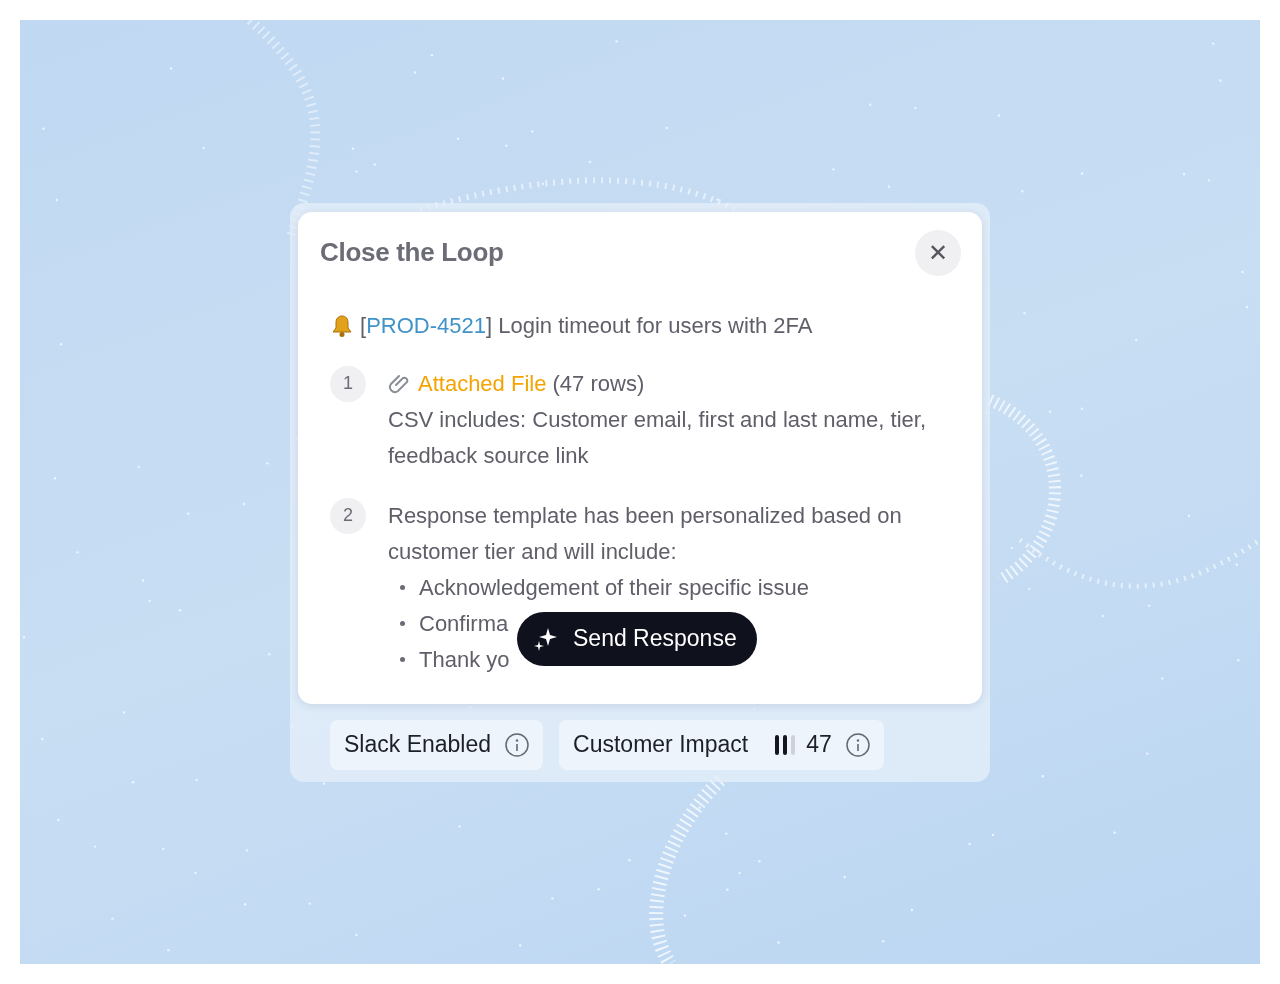 The height and width of the screenshot is (984, 1280). I want to click on step-text: Response template has been personalized based on customer tier and will include:, so click(645, 533).